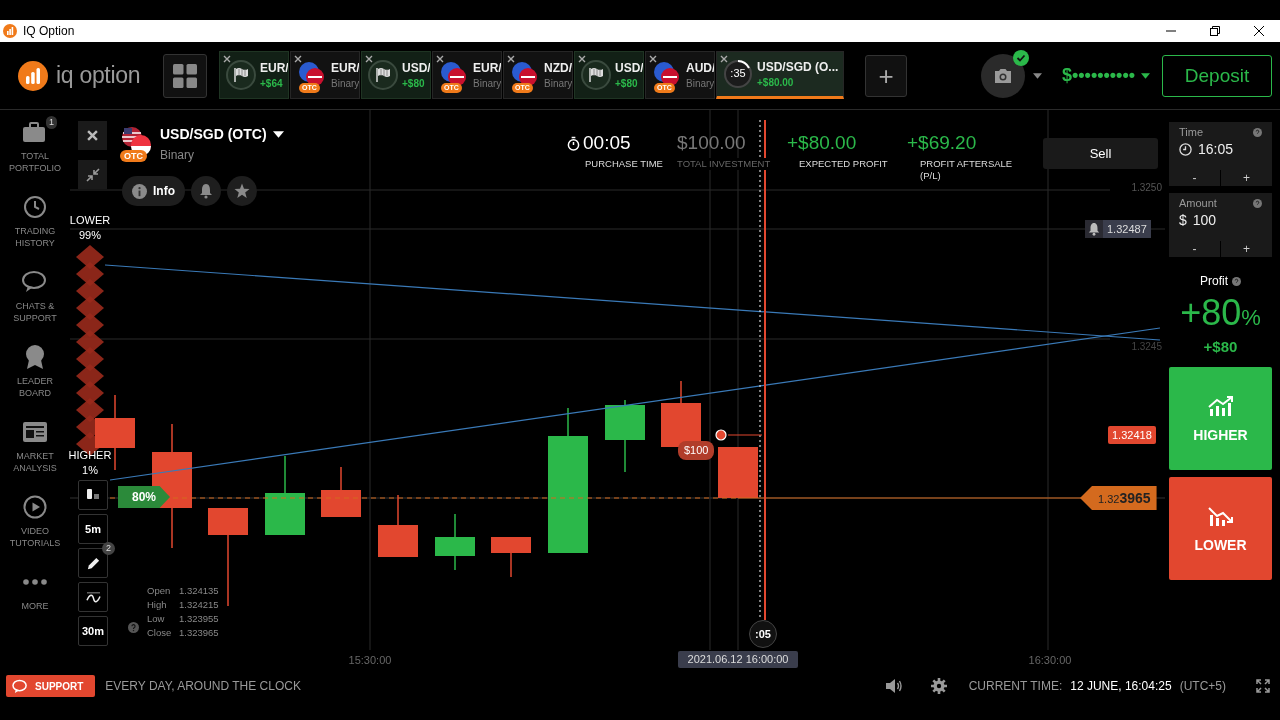 This screenshot has height=720, width=1280. I want to click on apps-button, so click(185, 75).